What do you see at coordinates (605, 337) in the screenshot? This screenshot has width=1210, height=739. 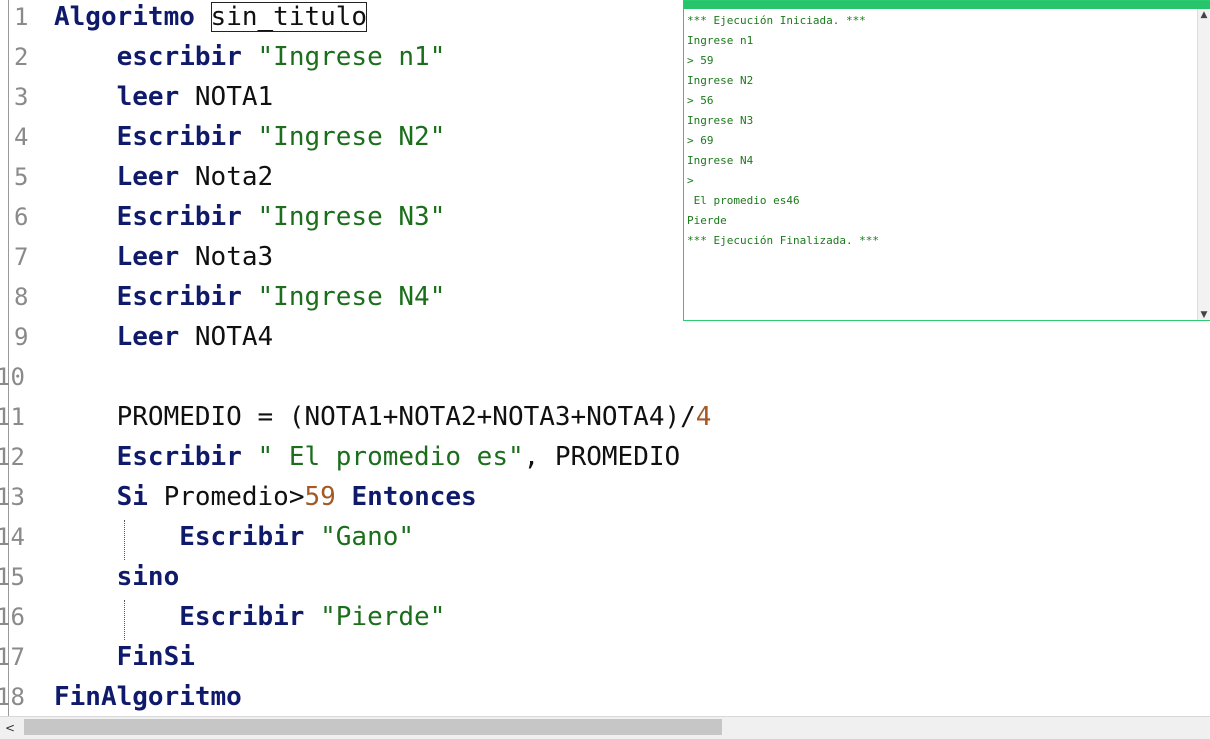 I see `code-line: 9 Leer NOTA4` at bounding box center [605, 337].